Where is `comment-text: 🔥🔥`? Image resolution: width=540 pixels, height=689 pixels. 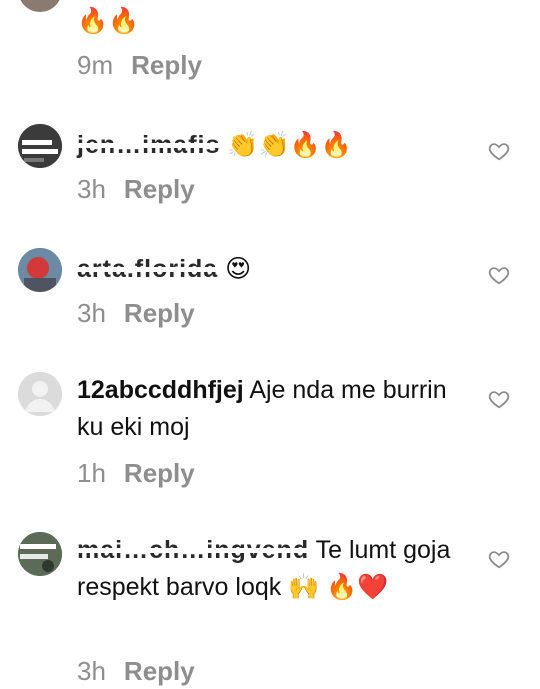
comment-text: 🔥🔥 is located at coordinates (274, 21).